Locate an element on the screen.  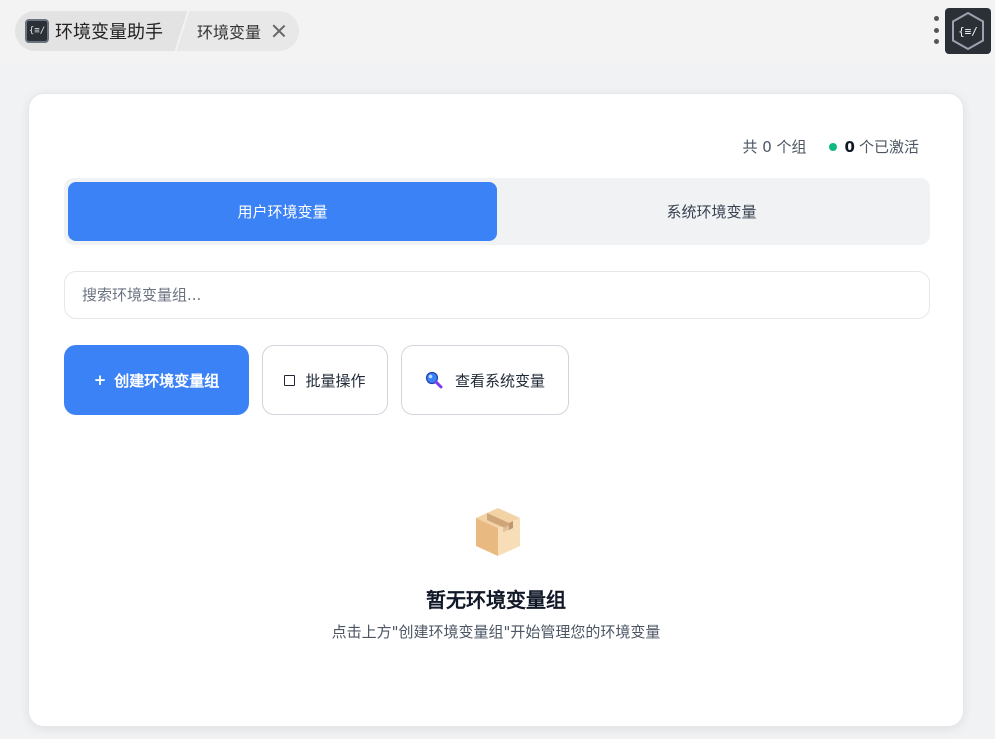
tab-user-env-vars: 用户环境变量 is located at coordinates (282, 211).